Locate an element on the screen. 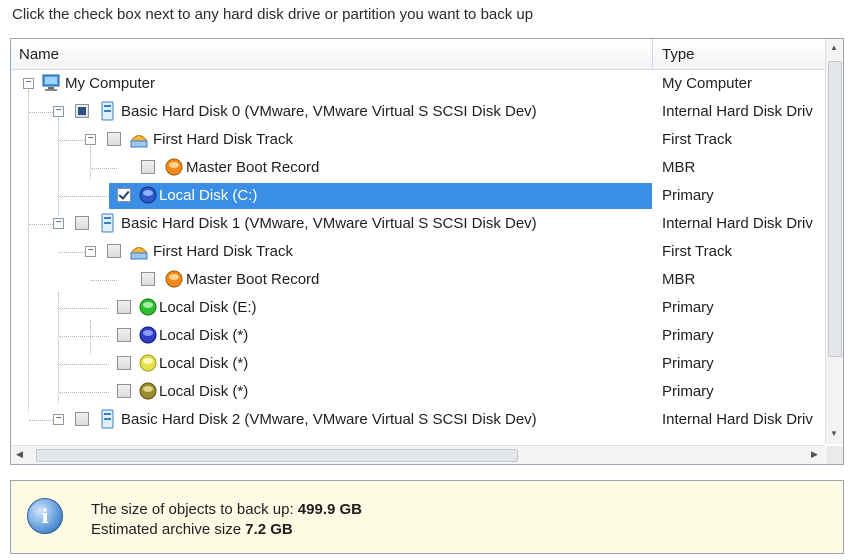  tree-row-local-disk-e: Local Disk (E:) Primary is located at coordinates (418, 308).